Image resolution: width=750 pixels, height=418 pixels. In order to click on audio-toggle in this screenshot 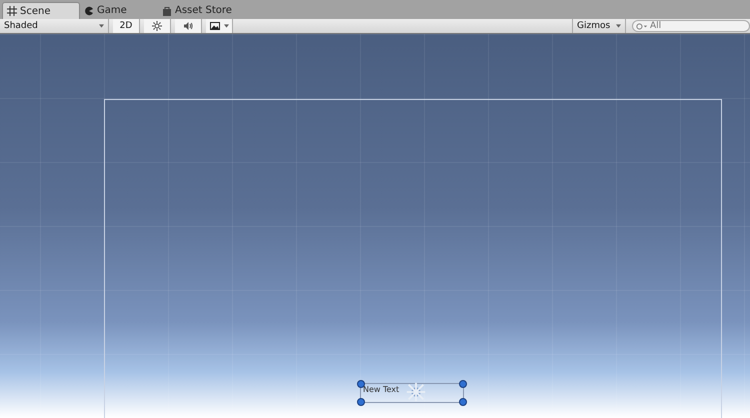, I will do `click(188, 26)`.